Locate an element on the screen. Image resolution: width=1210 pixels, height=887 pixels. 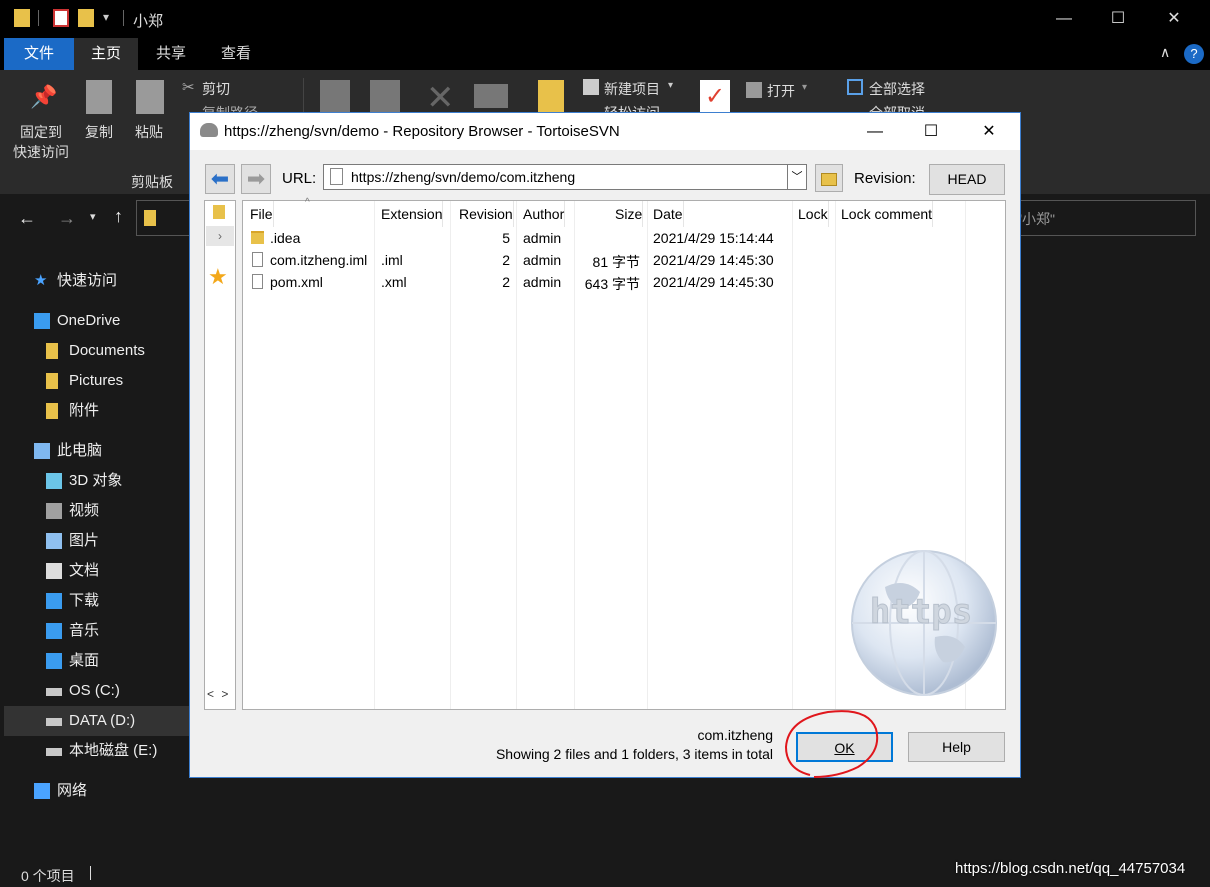
move-to-icon is located at coordinates (335, 97).